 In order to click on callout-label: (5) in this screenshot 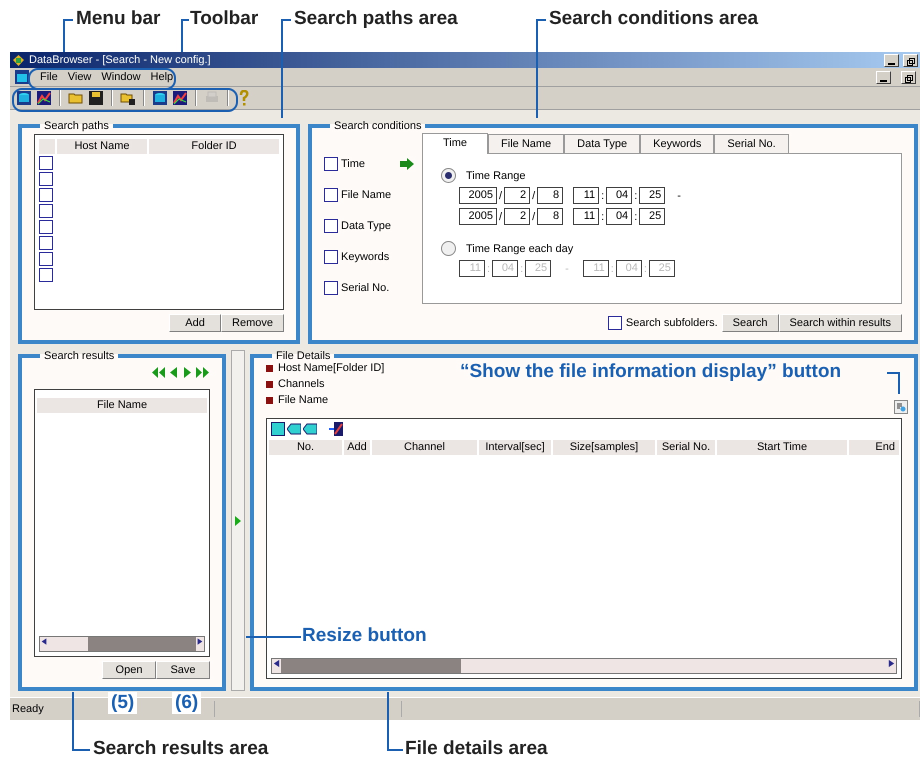, I will do `click(123, 703)`.